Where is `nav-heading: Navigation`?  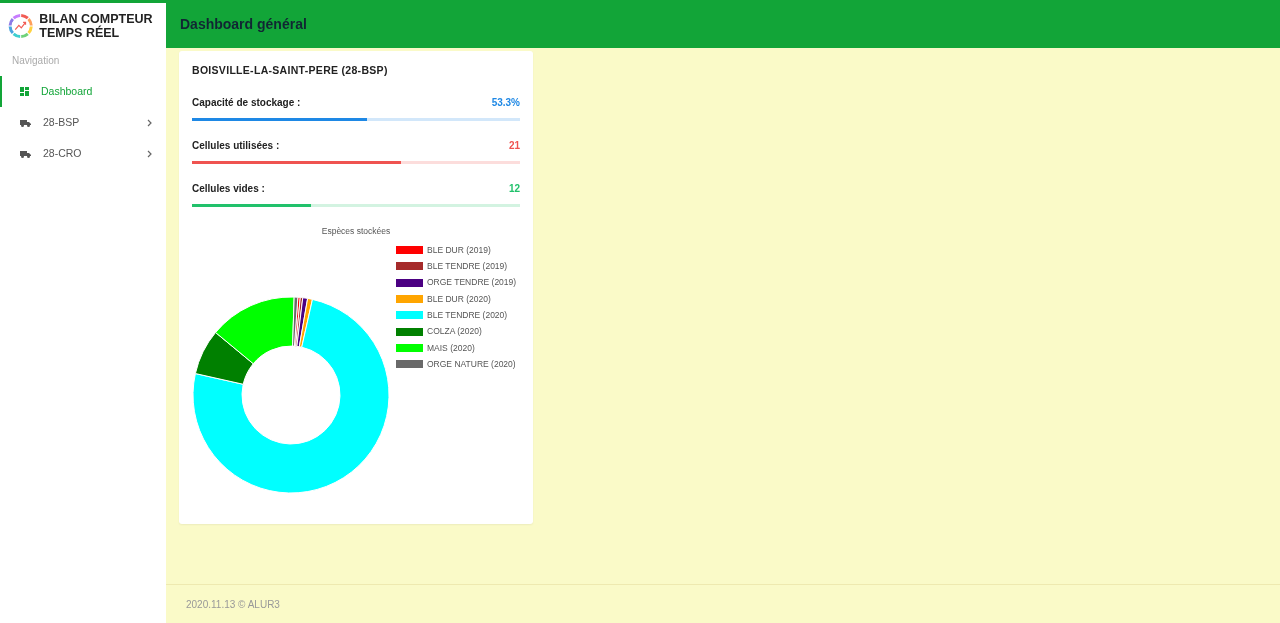 nav-heading: Navigation is located at coordinates (36, 61).